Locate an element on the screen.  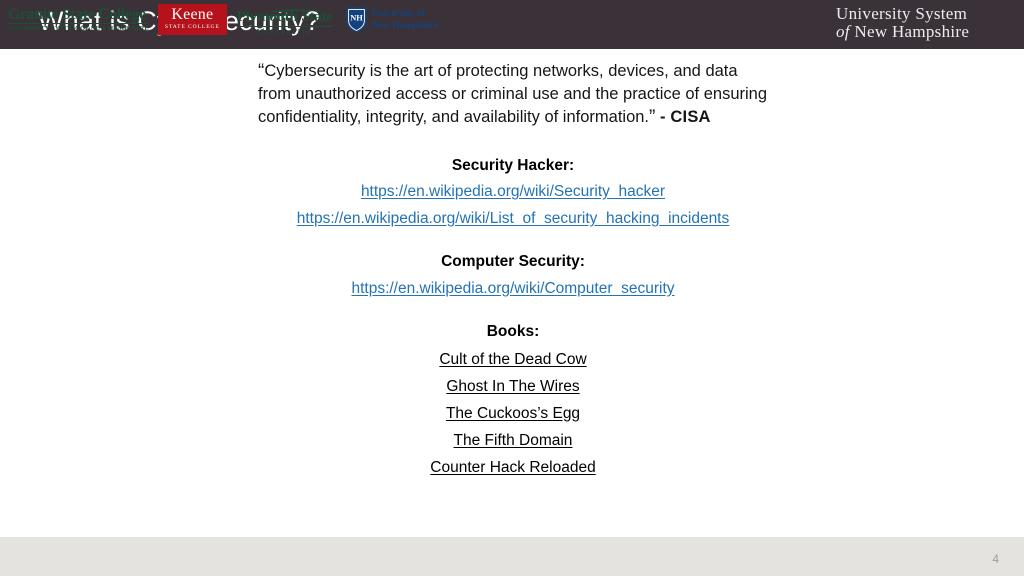
usnh-header-logo: University System of New Hampshire is located at coordinates (921, 23).